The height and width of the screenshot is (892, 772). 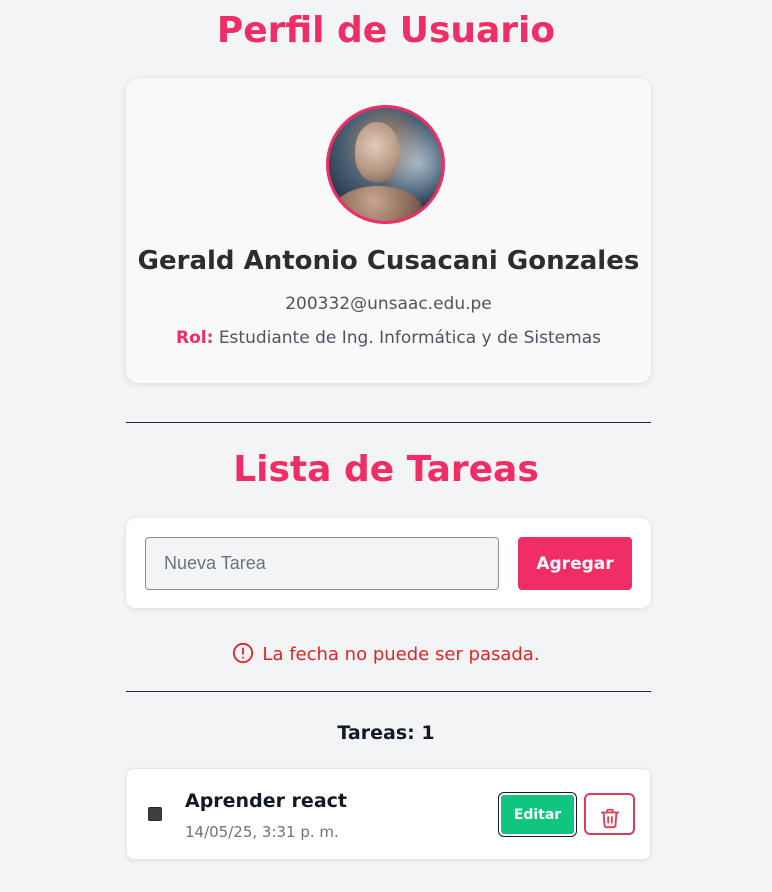 I want to click on avatar, so click(x=385, y=164).